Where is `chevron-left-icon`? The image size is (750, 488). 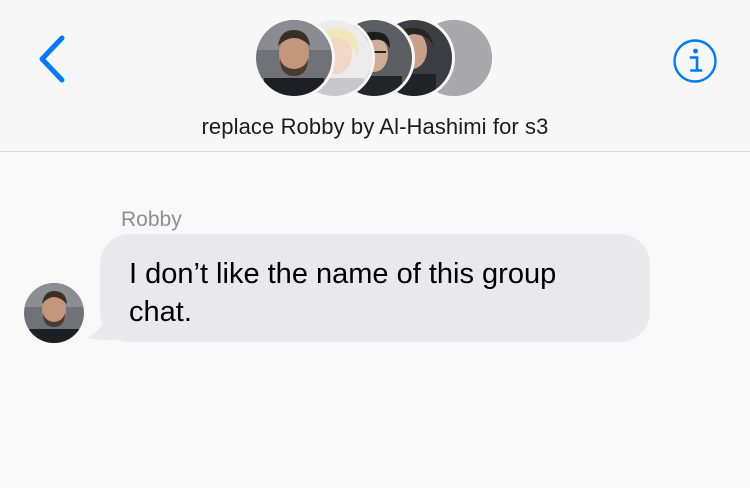
chevron-left-icon is located at coordinates (52, 59).